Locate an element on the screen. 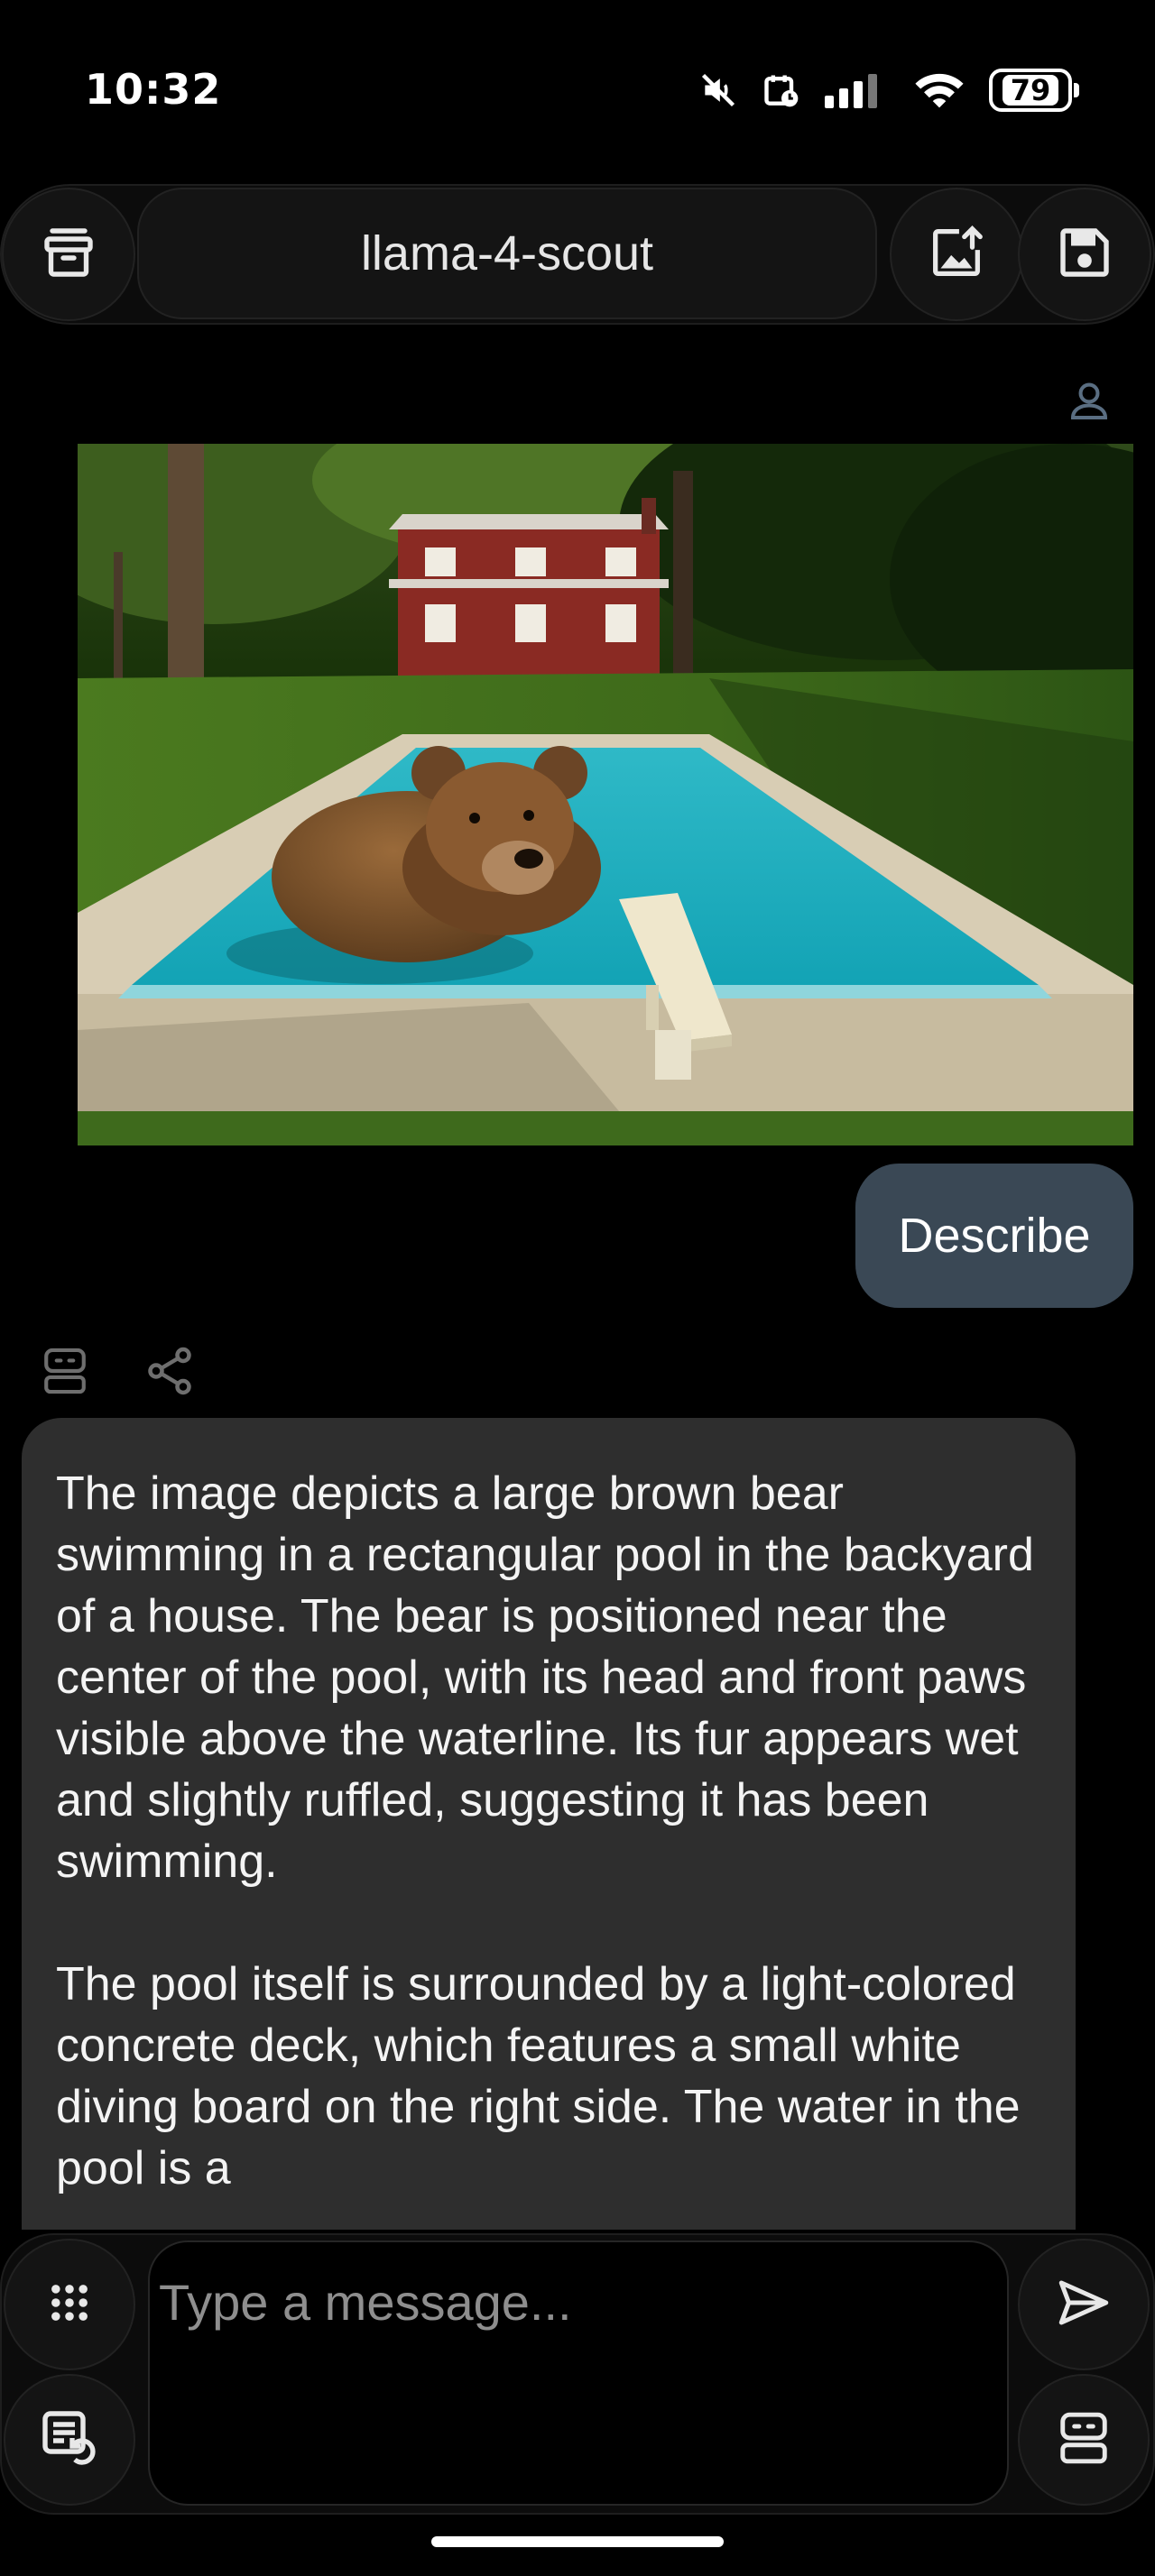 The height and width of the screenshot is (2576, 1155). cellular-signal-icon is located at coordinates (857, 90).